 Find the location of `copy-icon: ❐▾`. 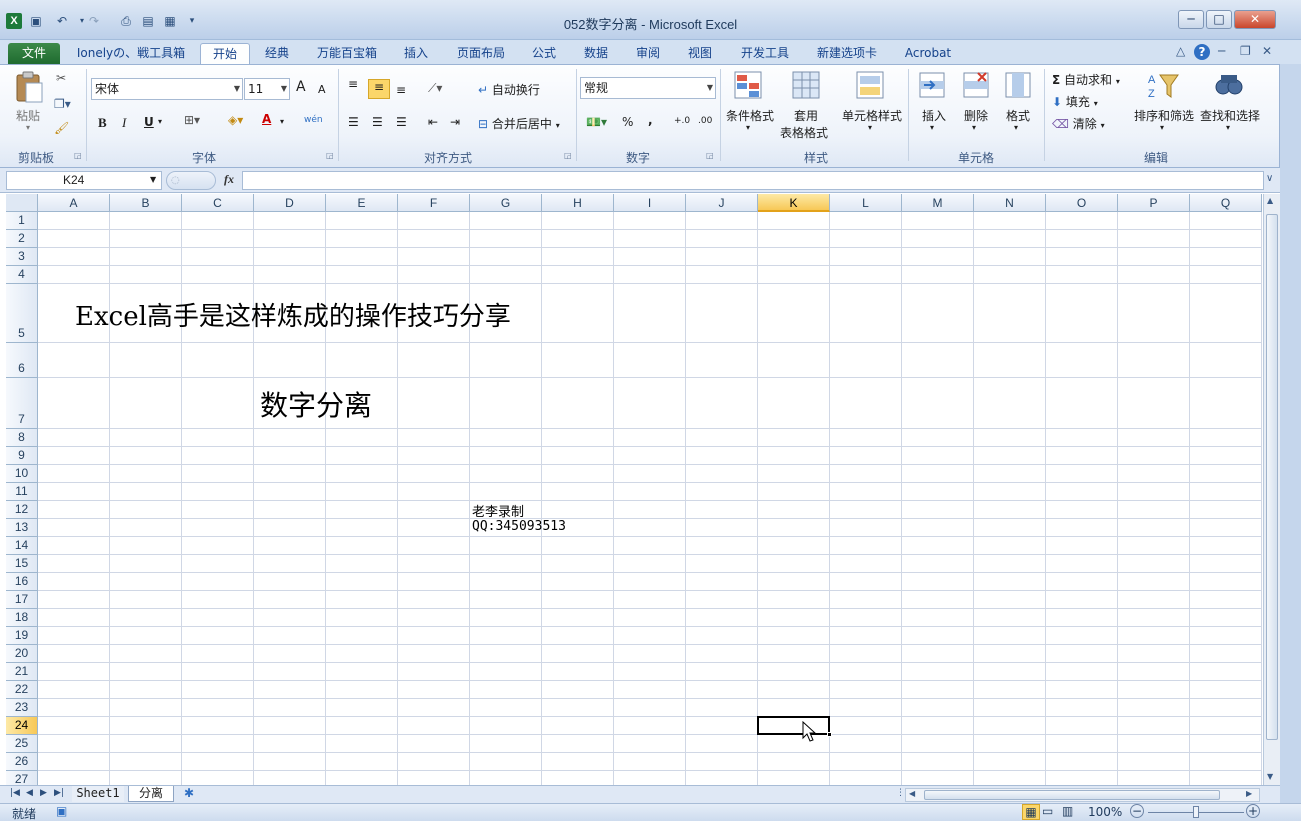

copy-icon: ❐▾ is located at coordinates (62, 104).